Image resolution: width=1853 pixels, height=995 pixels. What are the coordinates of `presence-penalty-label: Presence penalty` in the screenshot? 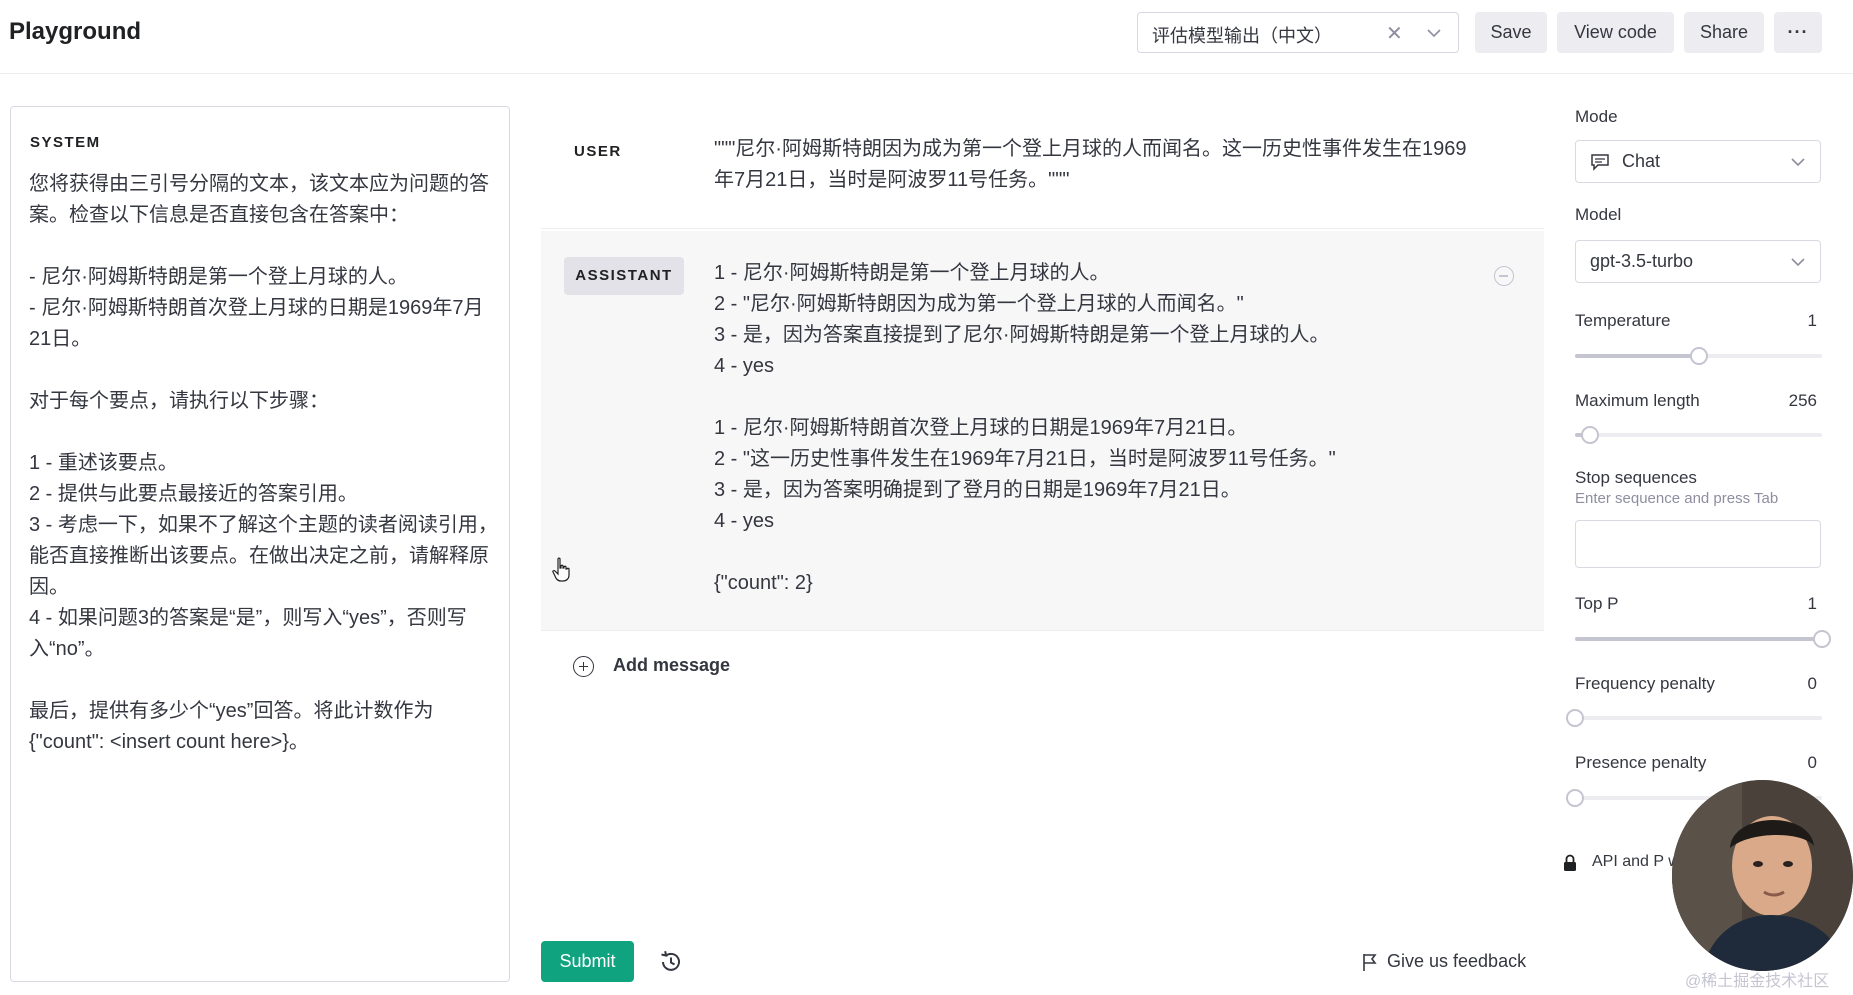 It's located at (1641, 762).